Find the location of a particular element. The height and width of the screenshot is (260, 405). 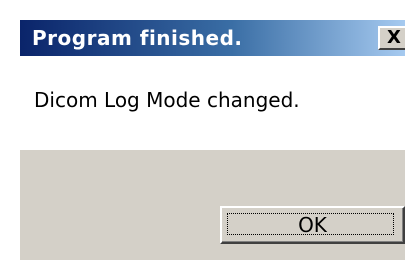

close-button: X is located at coordinates (391, 38).